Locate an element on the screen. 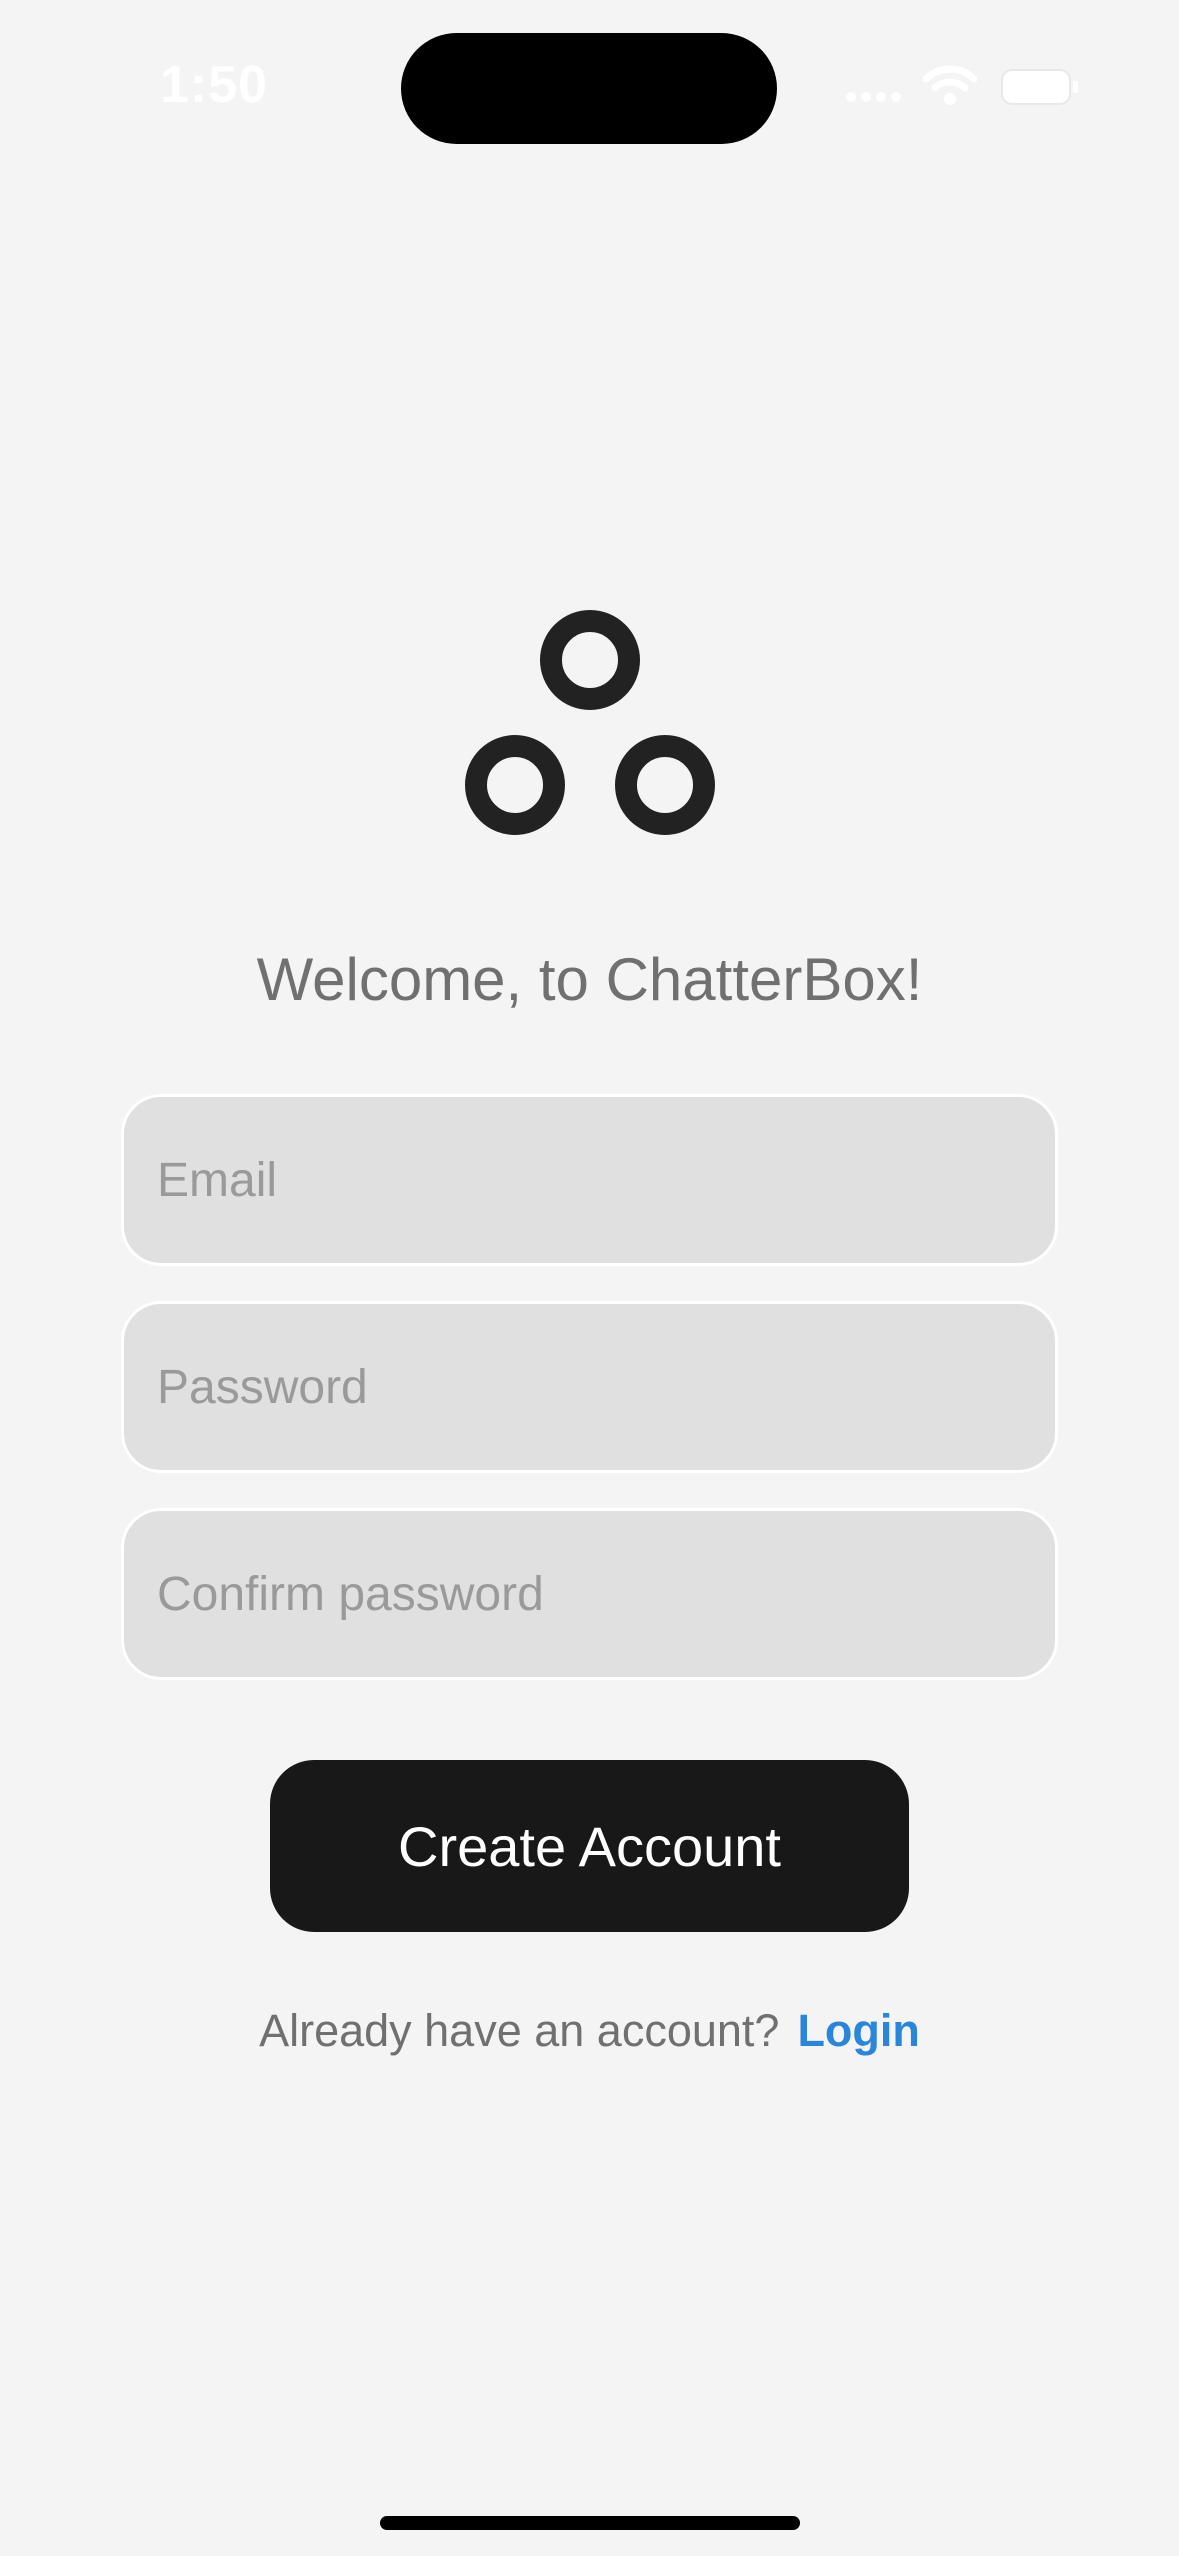 This screenshot has width=1179, height=2556. password-field-container is located at coordinates (589, 1387).